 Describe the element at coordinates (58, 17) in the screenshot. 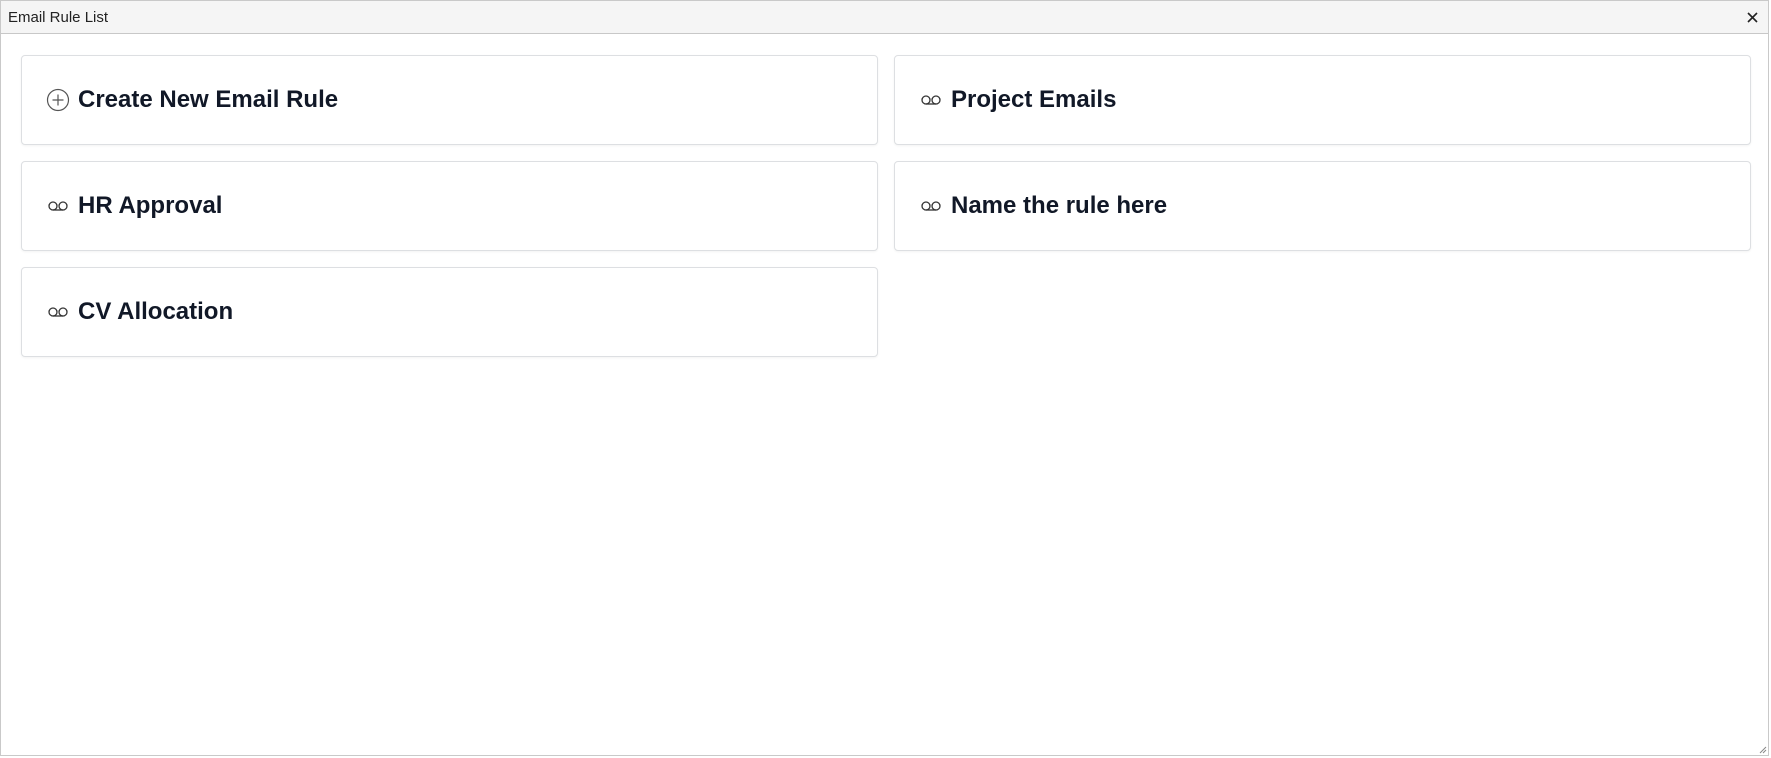

I see `window-title: Email Rule List` at that location.